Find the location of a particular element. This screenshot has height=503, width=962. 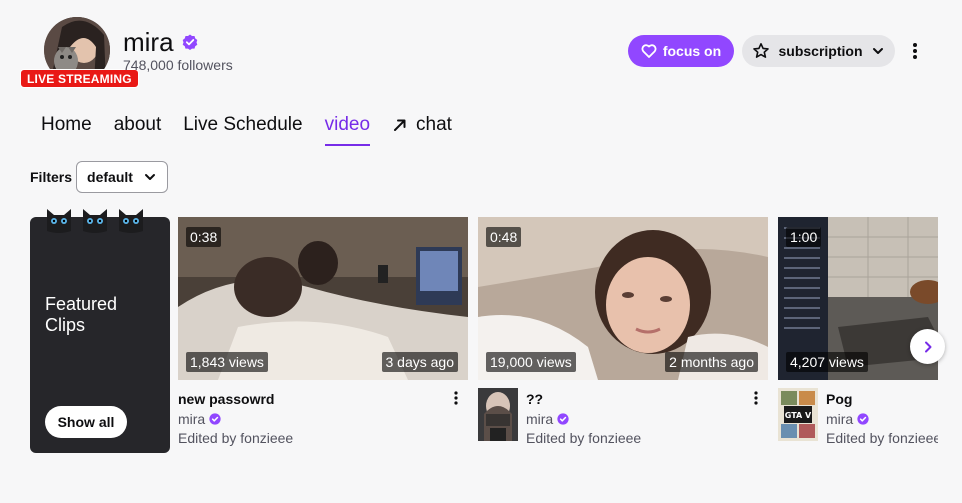

game-box-art is located at coordinates (498, 414).